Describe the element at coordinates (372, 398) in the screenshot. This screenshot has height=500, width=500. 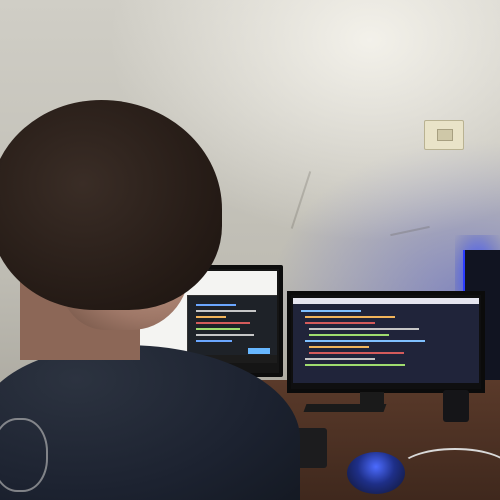
I see `monitor-right-stand` at that location.